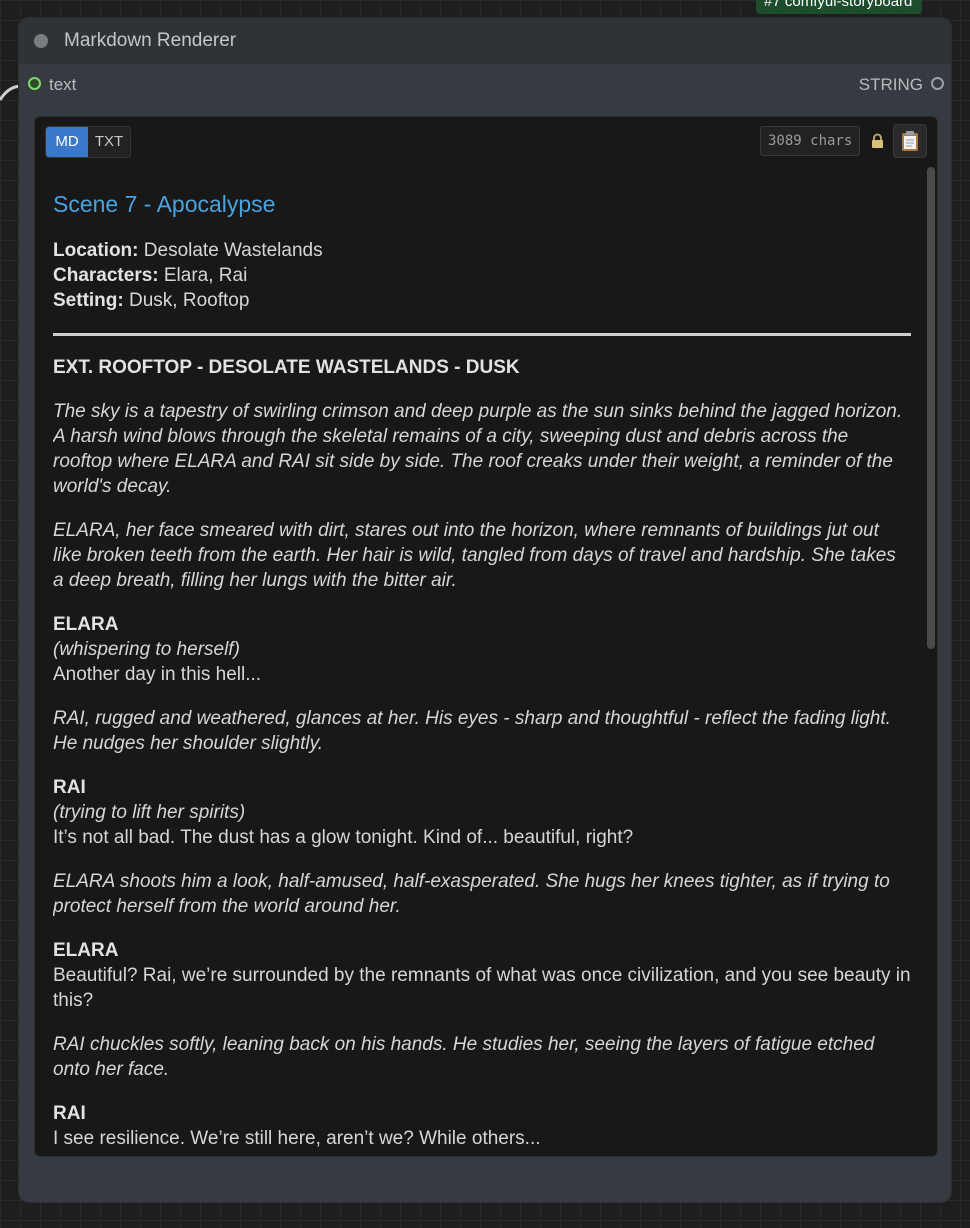 This screenshot has height=1228, width=970. What do you see at coordinates (931, 659) in the screenshot?
I see `content-scrollbar` at bounding box center [931, 659].